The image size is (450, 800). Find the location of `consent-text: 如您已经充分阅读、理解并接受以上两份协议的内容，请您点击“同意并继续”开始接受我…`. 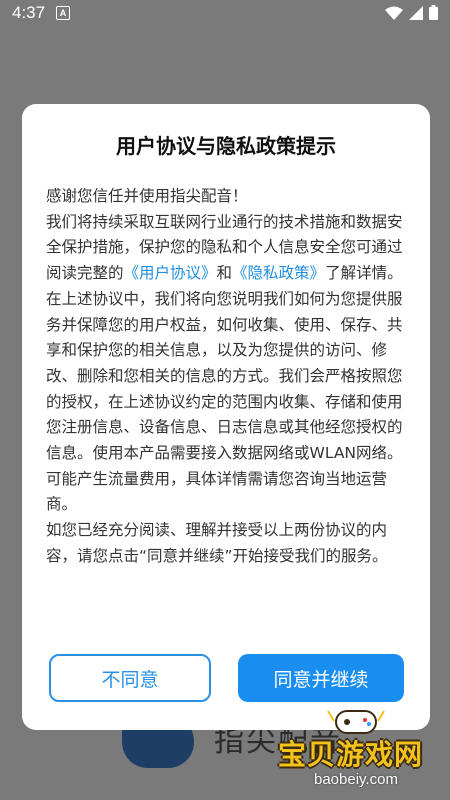

consent-text: 如您已经充分阅读、理解并接受以上两份协议的内容，请您点击“同意并继续”开始接受我… is located at coordinates (217, 543).